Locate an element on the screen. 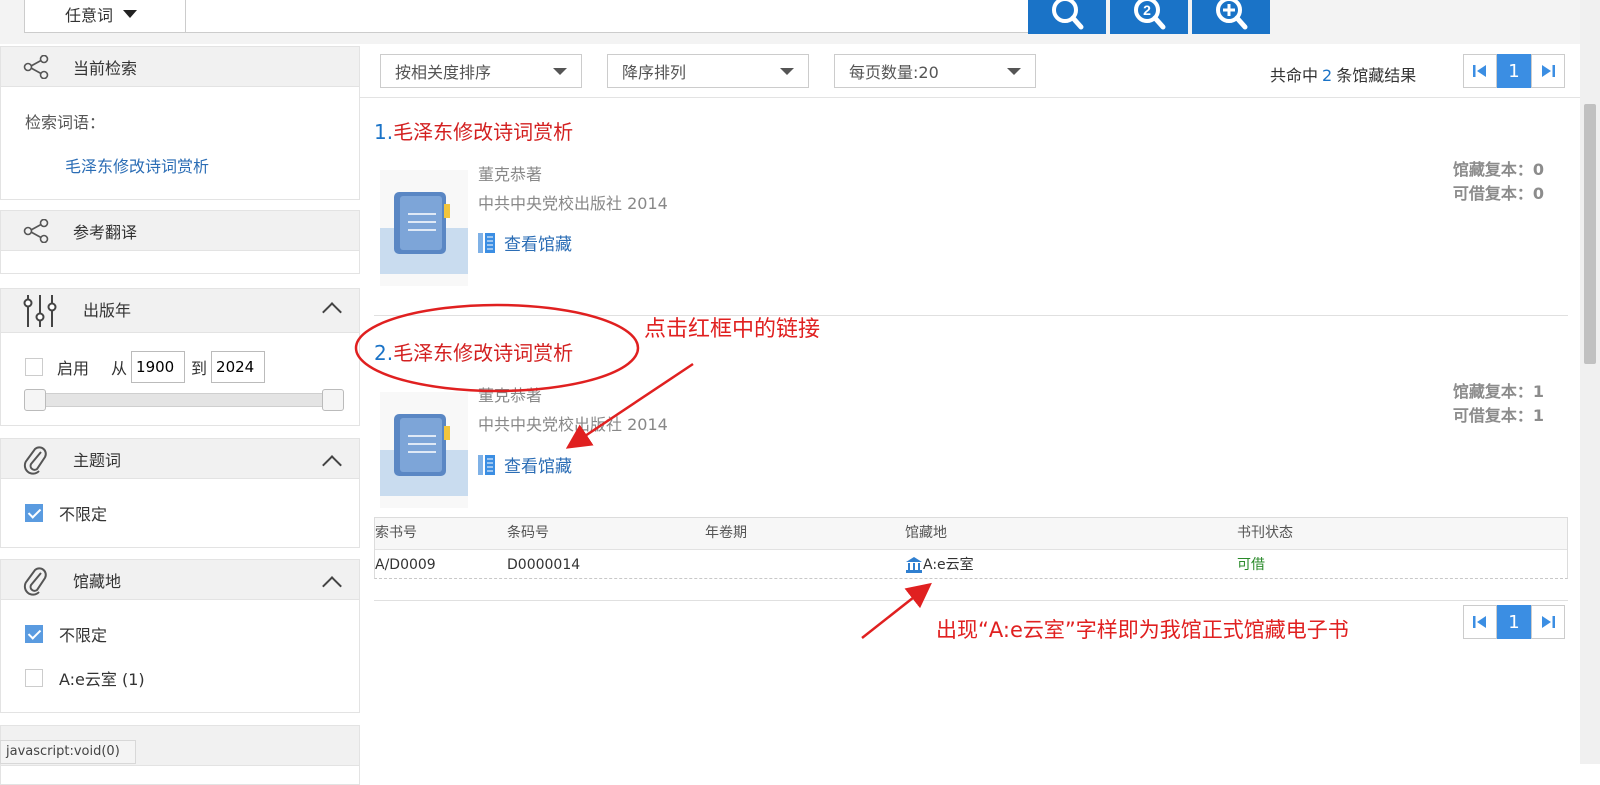 This screenshot has width=1600, height=785. arrow-to-view-link is located at coordinates (629, 405).